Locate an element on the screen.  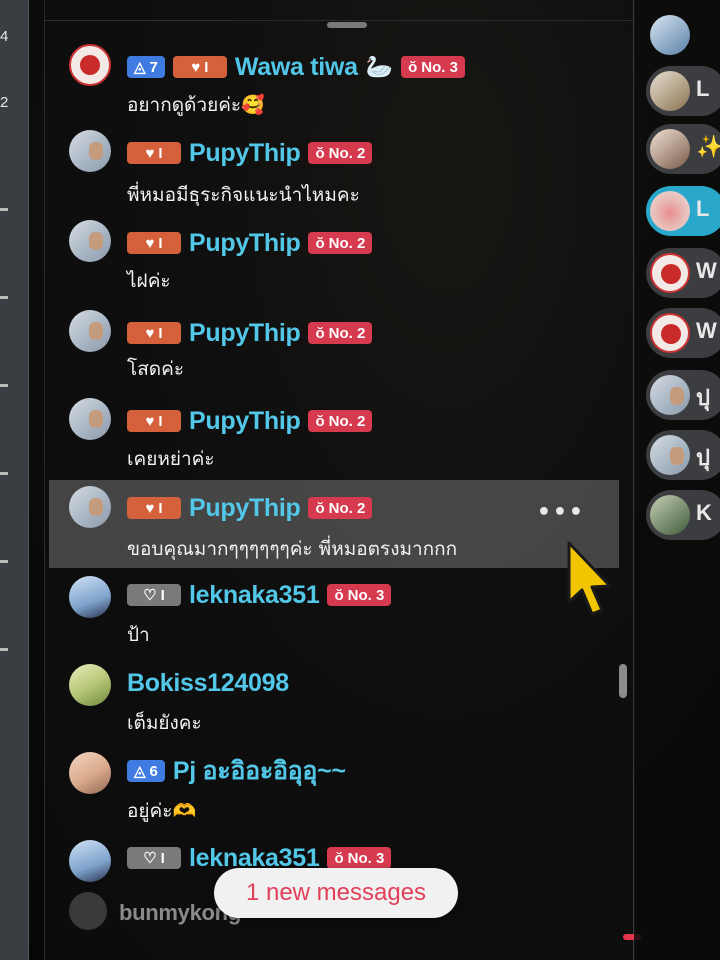
chat-message: ◬ 7 ♥ I Wawa tiwa 🦢 ŏ No. 3 อยากดูด้วยค่ะ🥰 is located at coordinates (334, 80).